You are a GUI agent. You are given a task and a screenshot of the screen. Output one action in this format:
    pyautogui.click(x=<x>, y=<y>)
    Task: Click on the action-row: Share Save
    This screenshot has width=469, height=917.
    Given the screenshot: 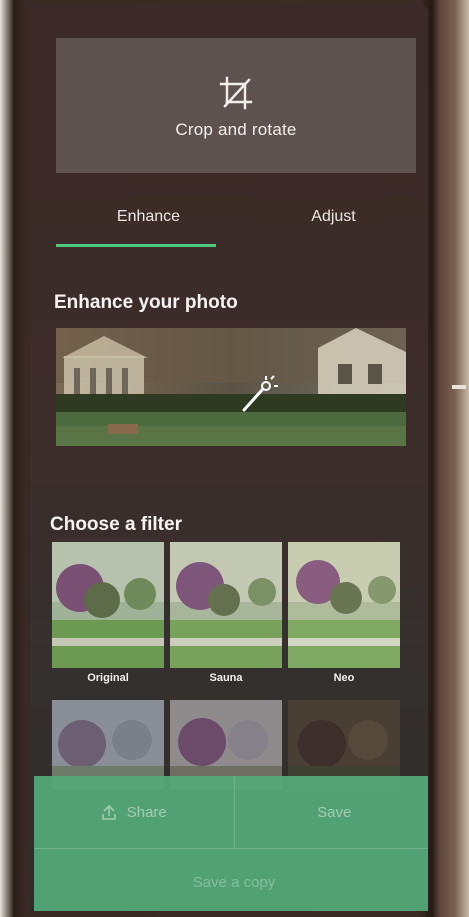 What is the action you would take?
    pyautogui.click(x=231, y=812)
    